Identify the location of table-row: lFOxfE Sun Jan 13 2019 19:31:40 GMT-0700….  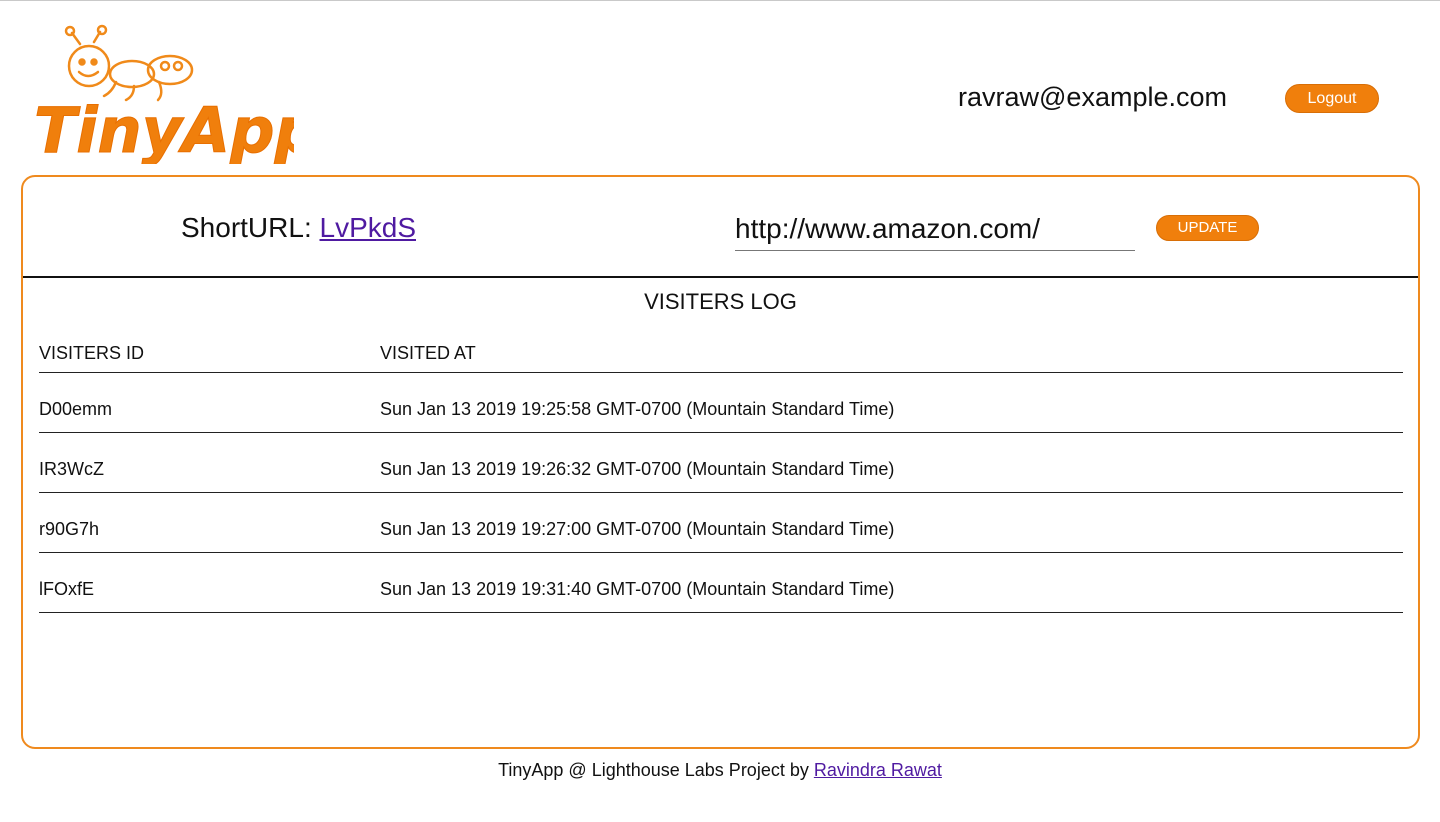
(721, 583).